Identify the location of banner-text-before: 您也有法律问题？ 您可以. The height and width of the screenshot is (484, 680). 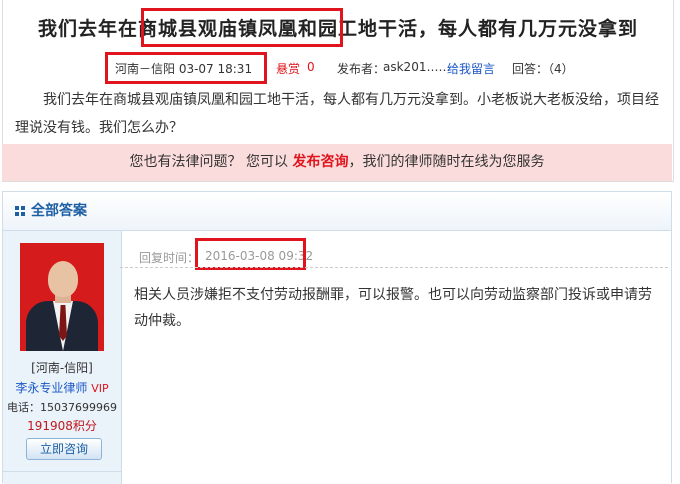
(211, 162).